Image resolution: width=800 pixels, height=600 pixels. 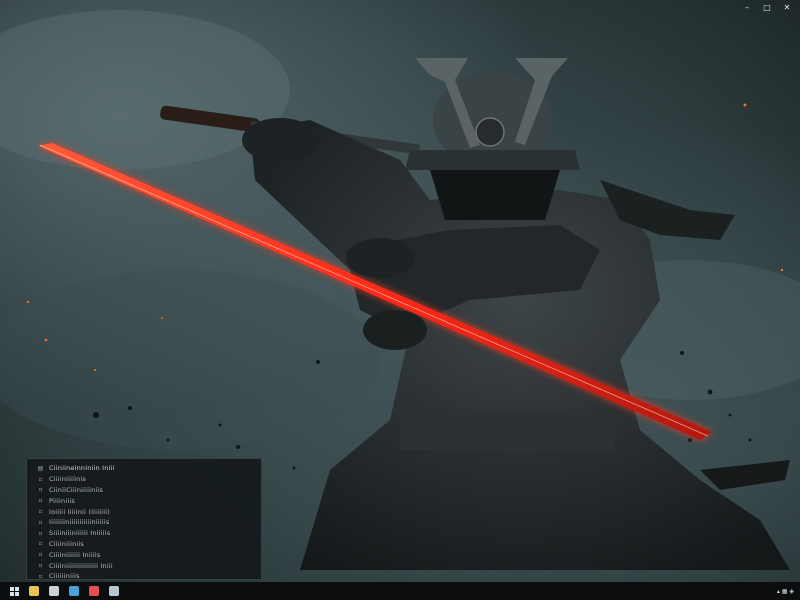 I want to click on start-menu-item-label: Ciiiiniiiiiii Iniiiis, so click(x=75, y=554).